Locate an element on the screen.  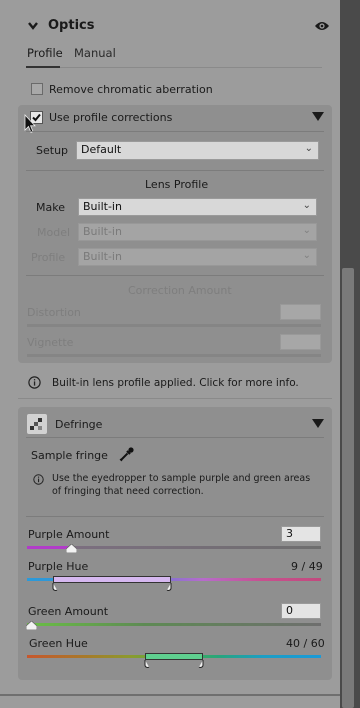
eye-icon is located at coordinates (322, 26).